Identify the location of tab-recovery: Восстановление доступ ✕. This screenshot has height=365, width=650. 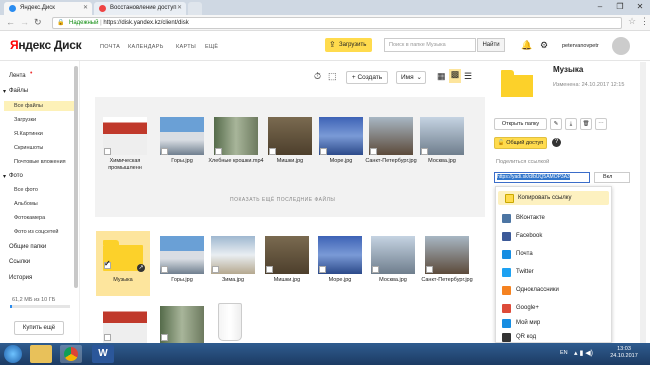
(140, 8).